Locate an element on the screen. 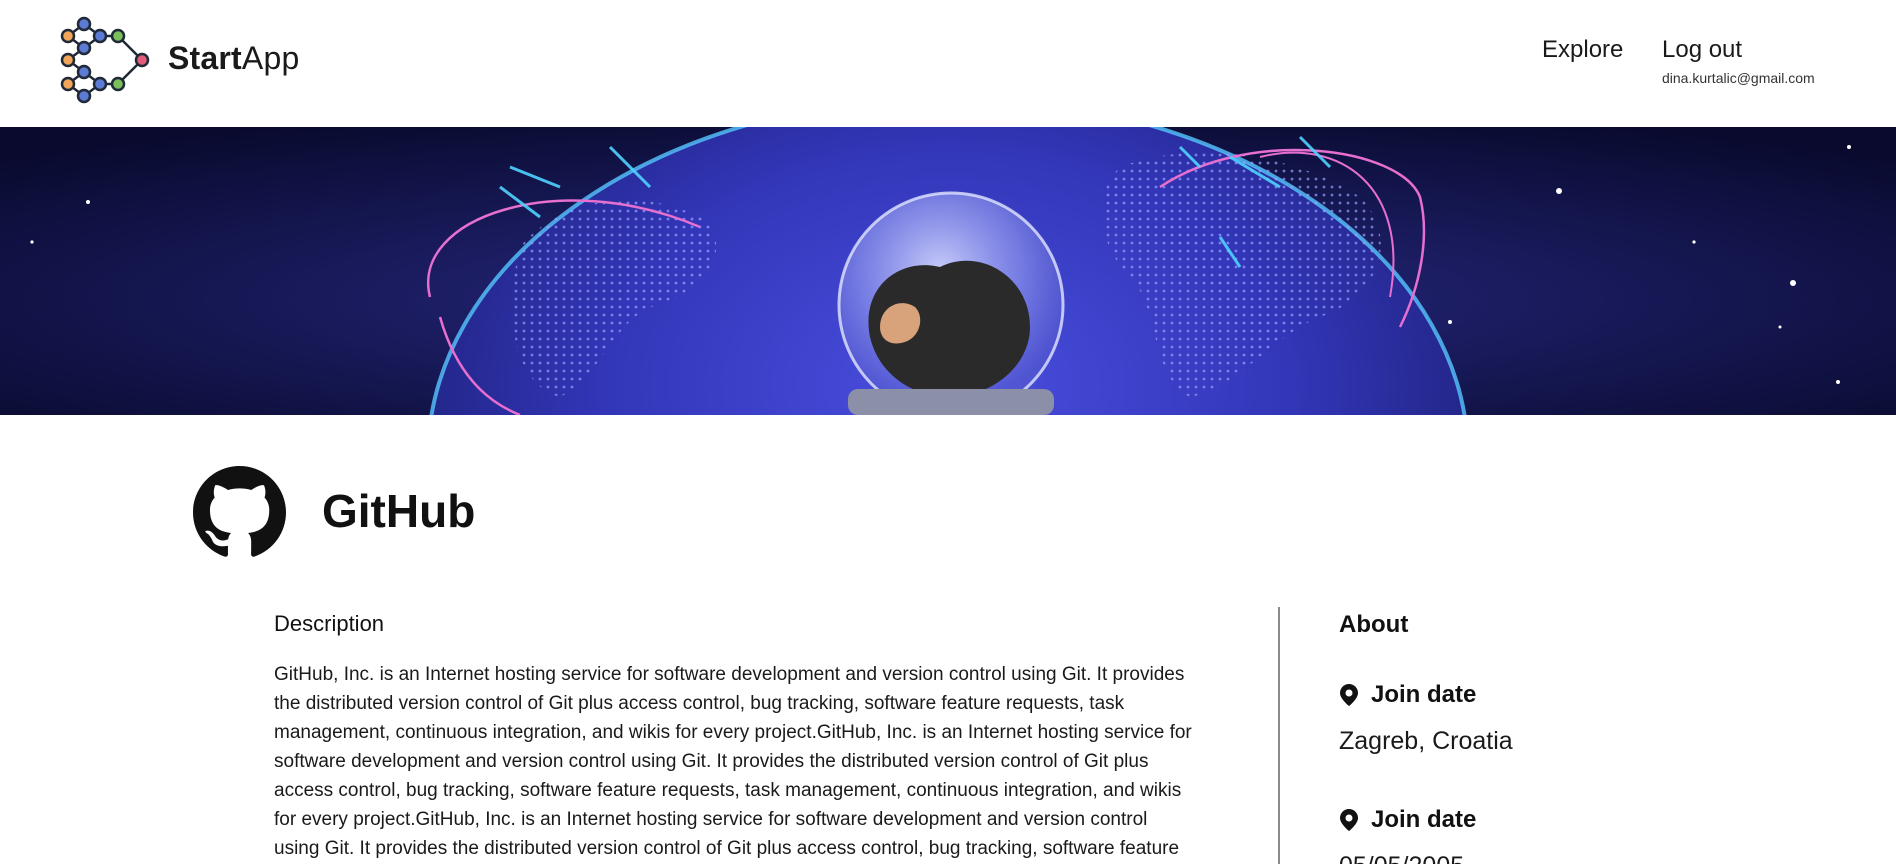 The image size is (1896, 864). about-item-location: Join date Zagreb, Croatia is located at coordinates (1426, 718).